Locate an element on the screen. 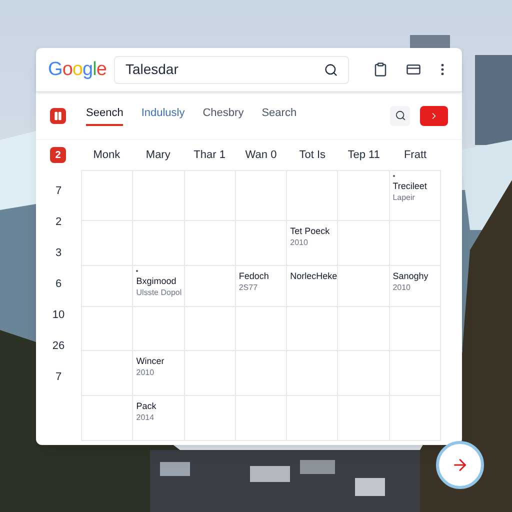  day-heading: Monk is located at coordinates (107, 155).